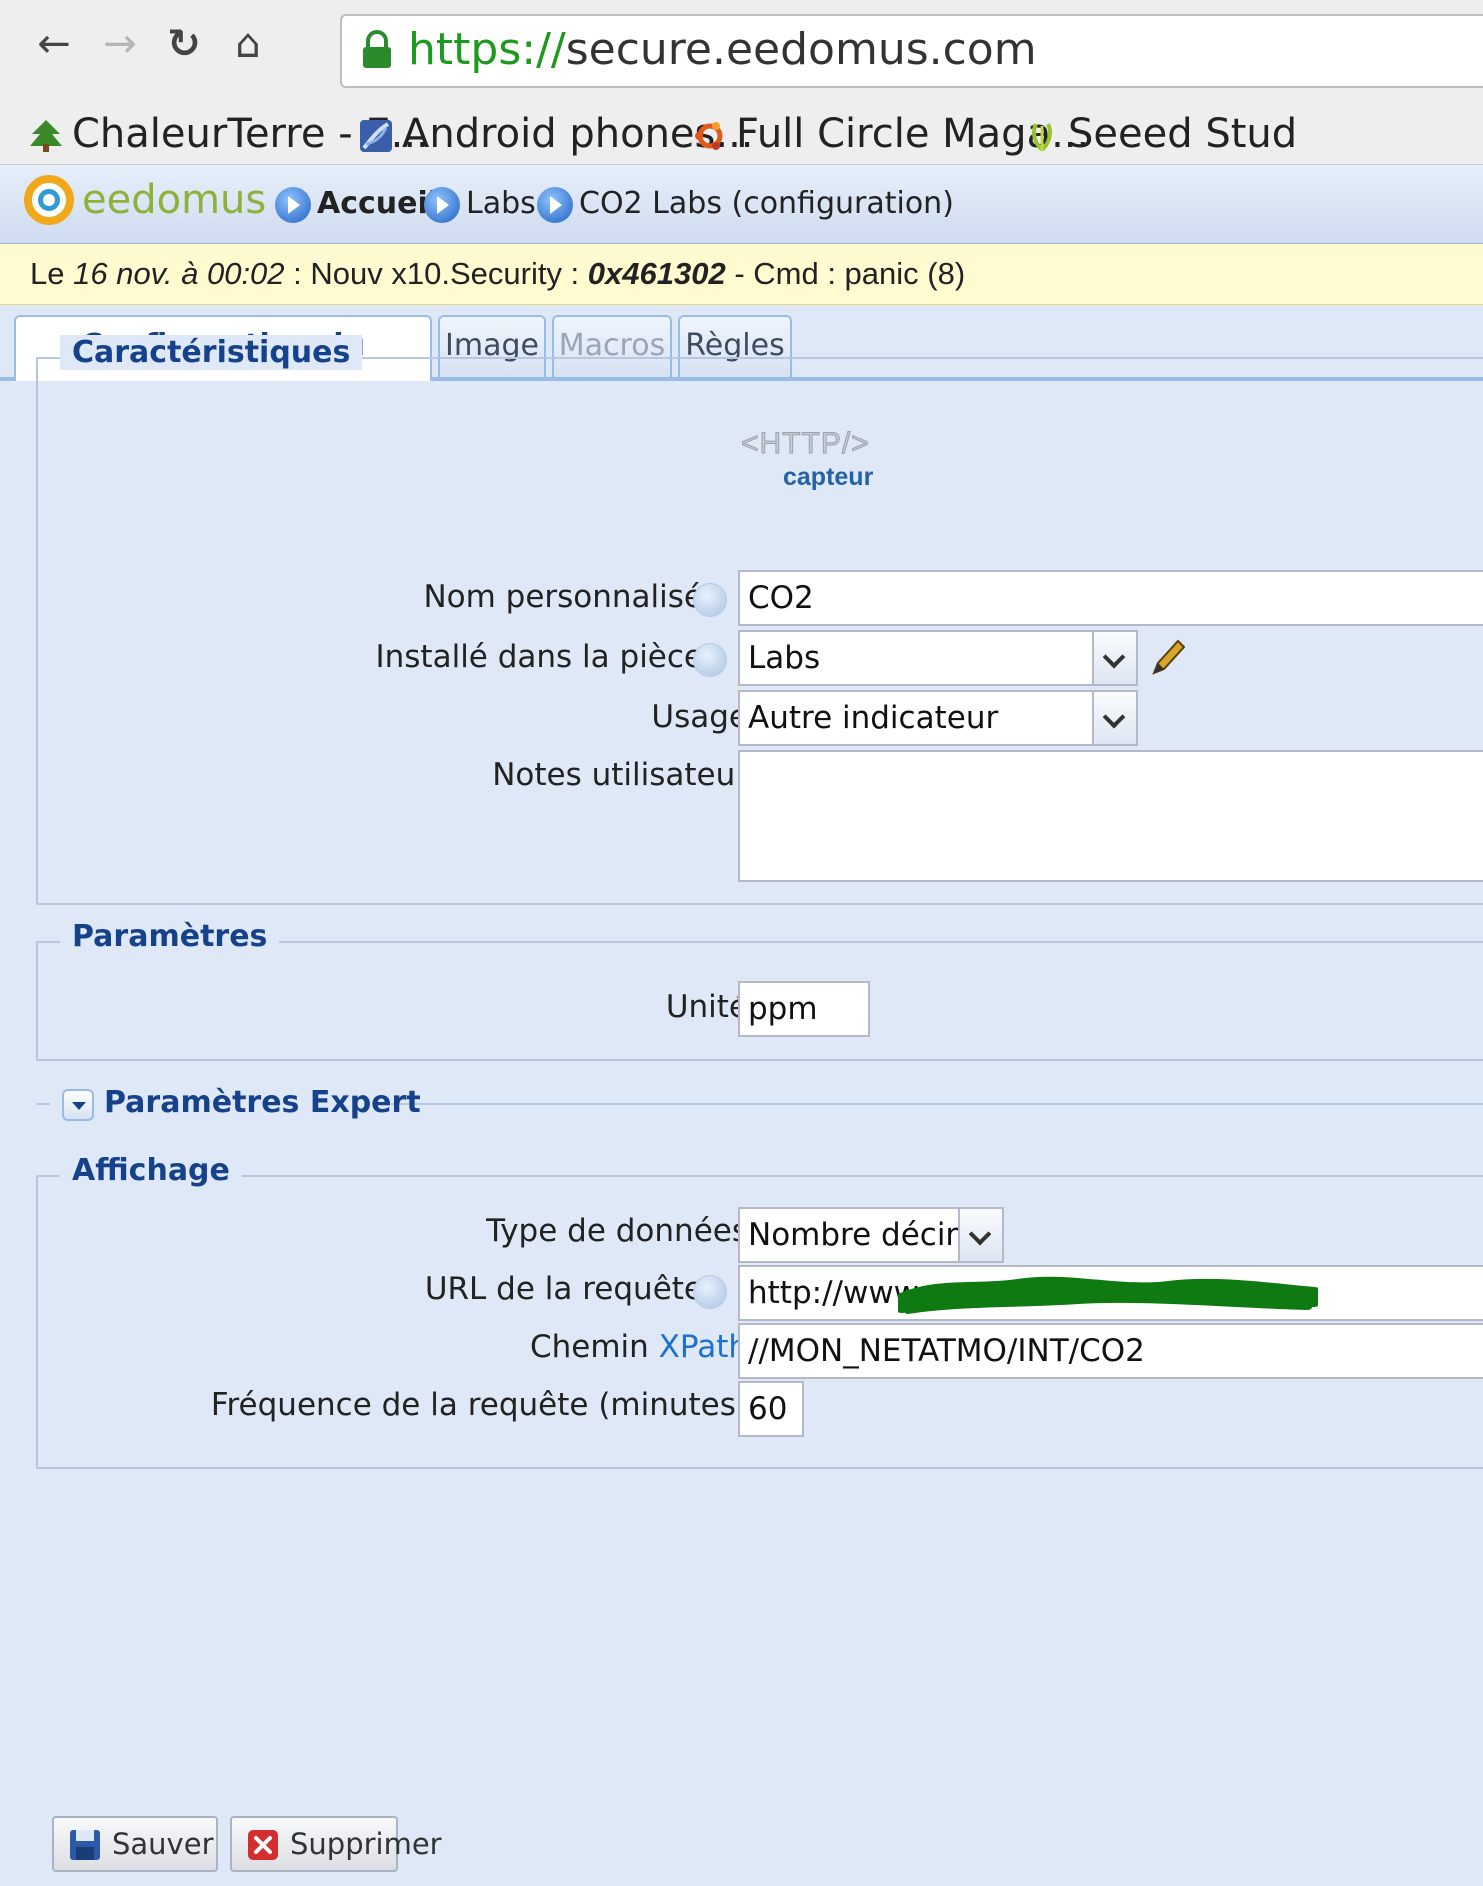 The height and width of the screenshot is (1886, 1483). I want to click on request-url-input: http://www., so click(1110, 1293).